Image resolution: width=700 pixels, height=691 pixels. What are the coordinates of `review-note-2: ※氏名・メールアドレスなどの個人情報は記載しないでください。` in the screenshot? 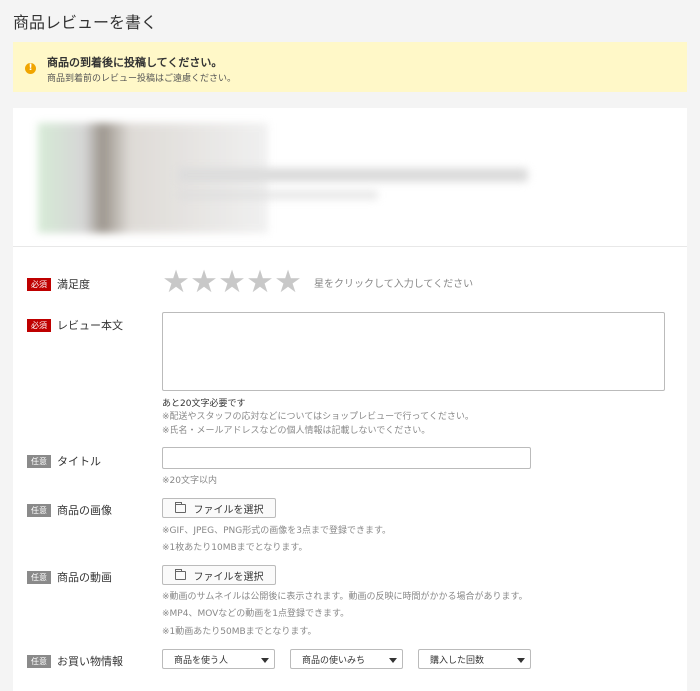 It's located at (296, 431).